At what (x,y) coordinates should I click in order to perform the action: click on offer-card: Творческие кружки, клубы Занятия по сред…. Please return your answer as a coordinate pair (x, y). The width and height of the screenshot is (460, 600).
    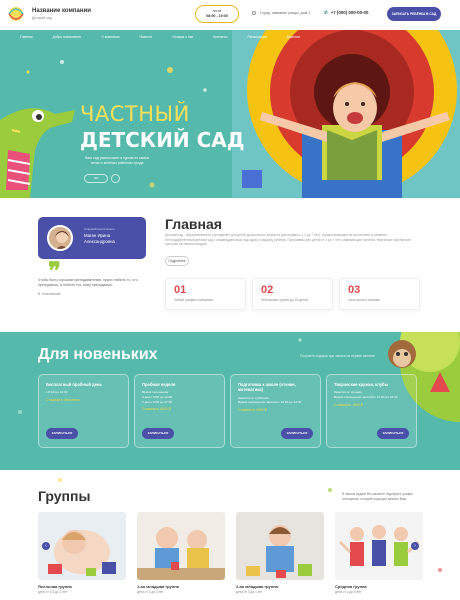
    Looking at the image, I should click on (371, 411).